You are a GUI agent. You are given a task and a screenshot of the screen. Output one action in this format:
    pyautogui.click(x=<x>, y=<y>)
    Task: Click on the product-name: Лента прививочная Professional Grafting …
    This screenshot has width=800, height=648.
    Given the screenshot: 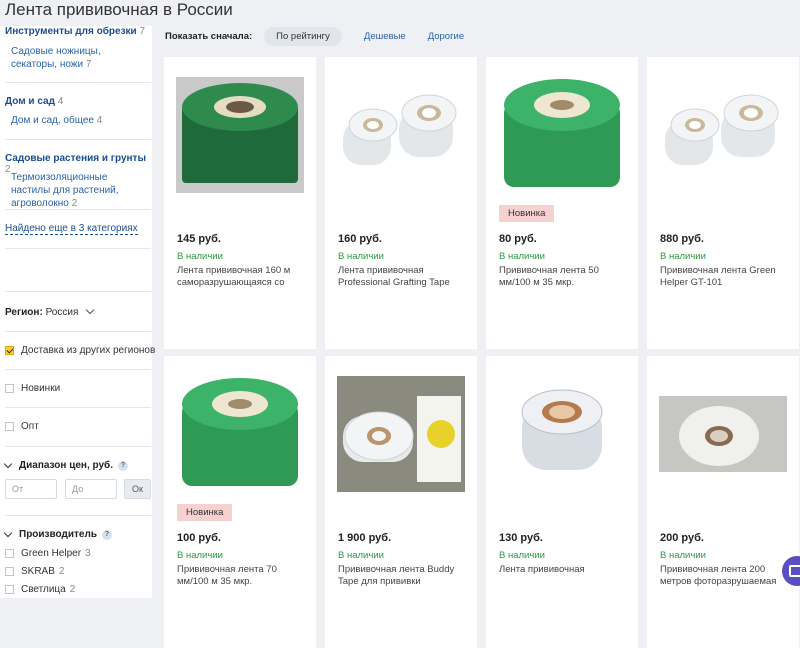 What is the action you would take?
    pyautogui.click(x=401, y=277)
    